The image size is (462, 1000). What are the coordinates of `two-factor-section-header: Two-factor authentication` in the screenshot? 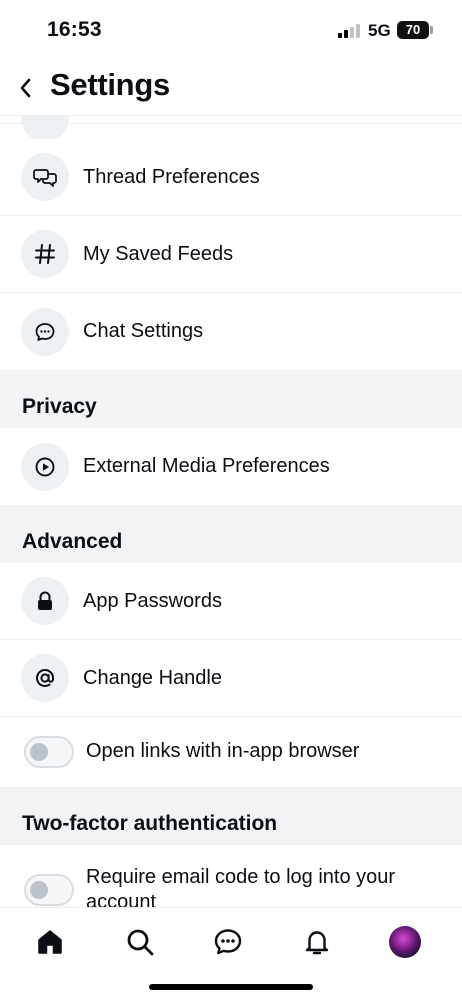 It's located at (231, 816).